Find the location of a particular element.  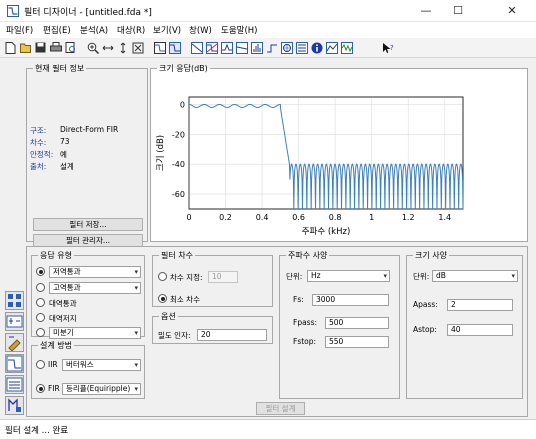

create-multirate-filter-icon is located at coordinates (14, 321).